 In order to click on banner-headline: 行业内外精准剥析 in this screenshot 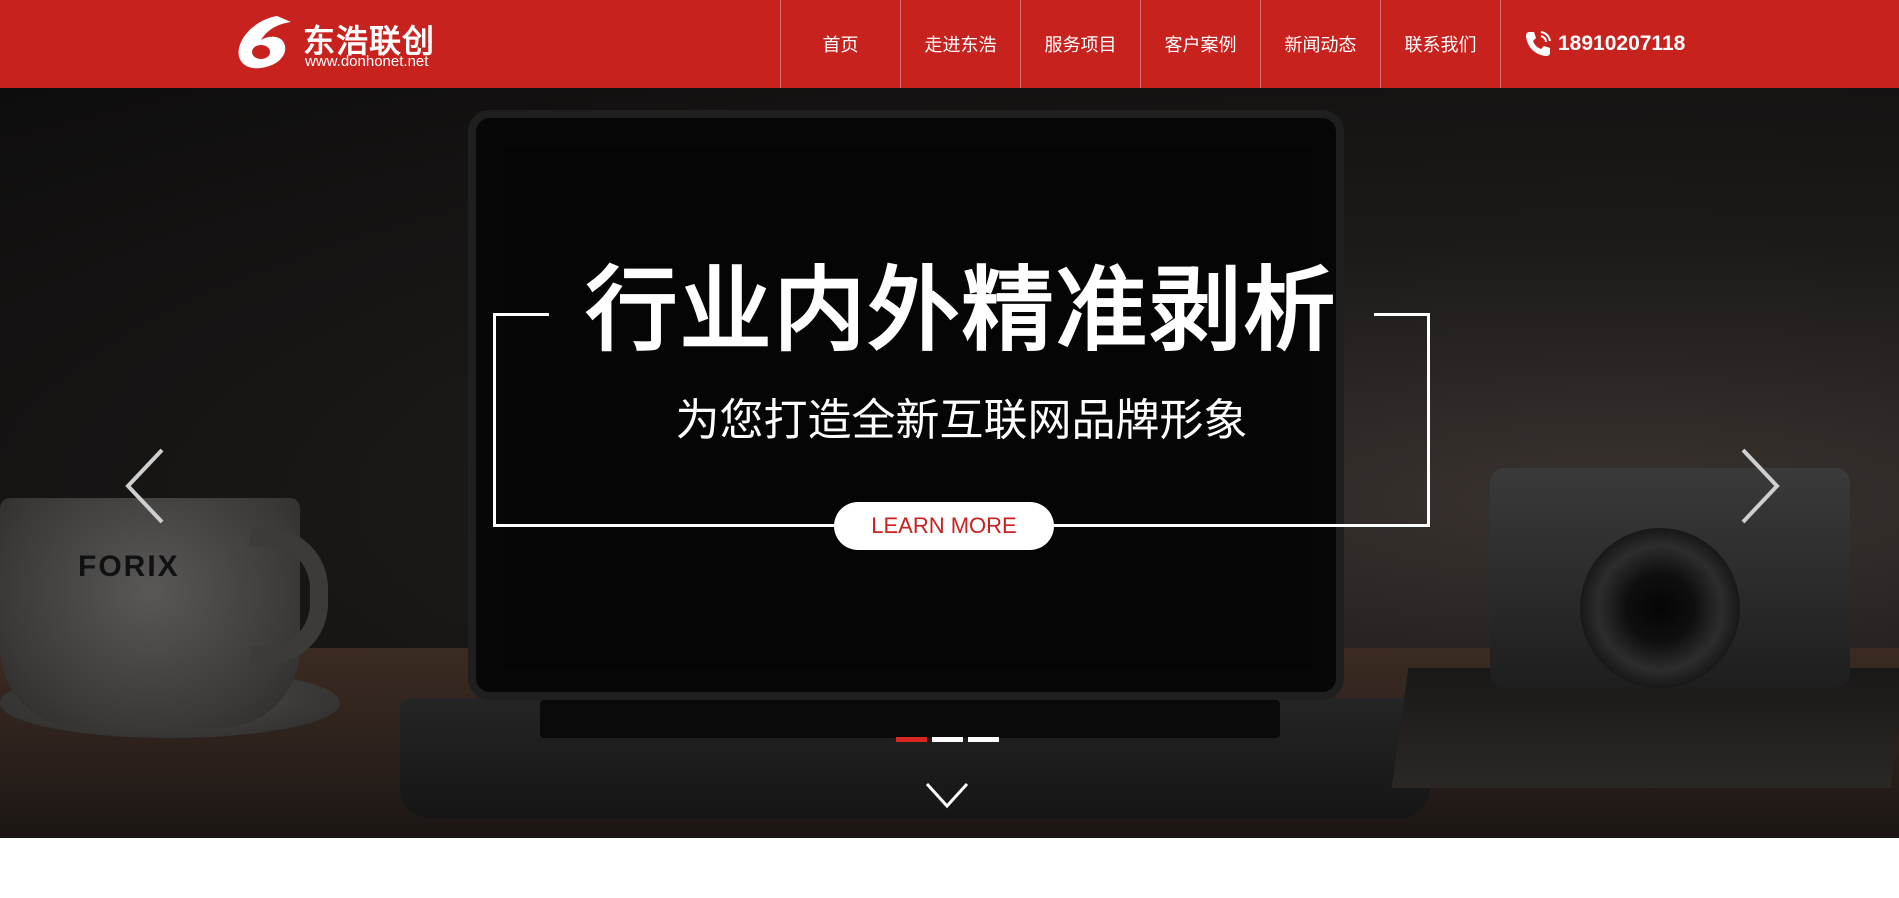, I will do `click(961, 310)`.